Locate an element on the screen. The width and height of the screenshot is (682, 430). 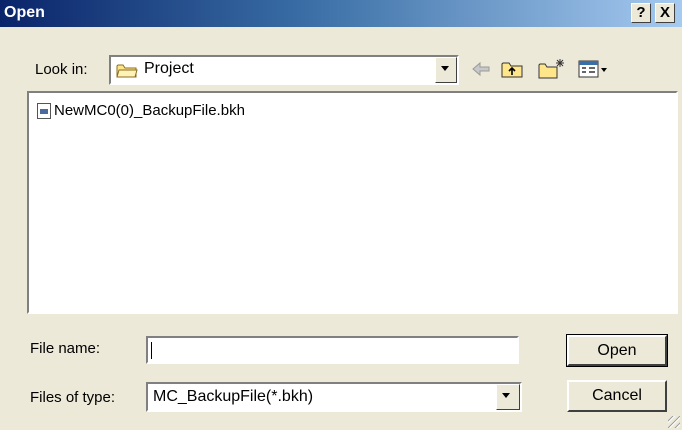
file-item: NewMC0(0)_BackupFile.bkh is located at coordinates (141, 110).